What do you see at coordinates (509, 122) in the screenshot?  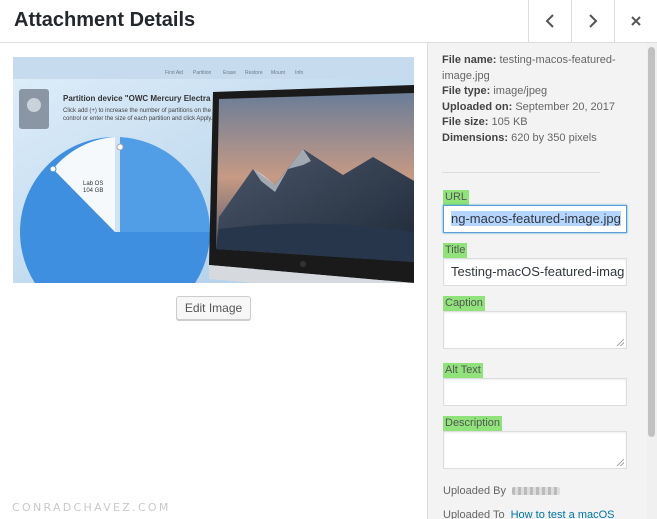 I see `file-size-value: 105 KB` at bounding box center [509, 122].